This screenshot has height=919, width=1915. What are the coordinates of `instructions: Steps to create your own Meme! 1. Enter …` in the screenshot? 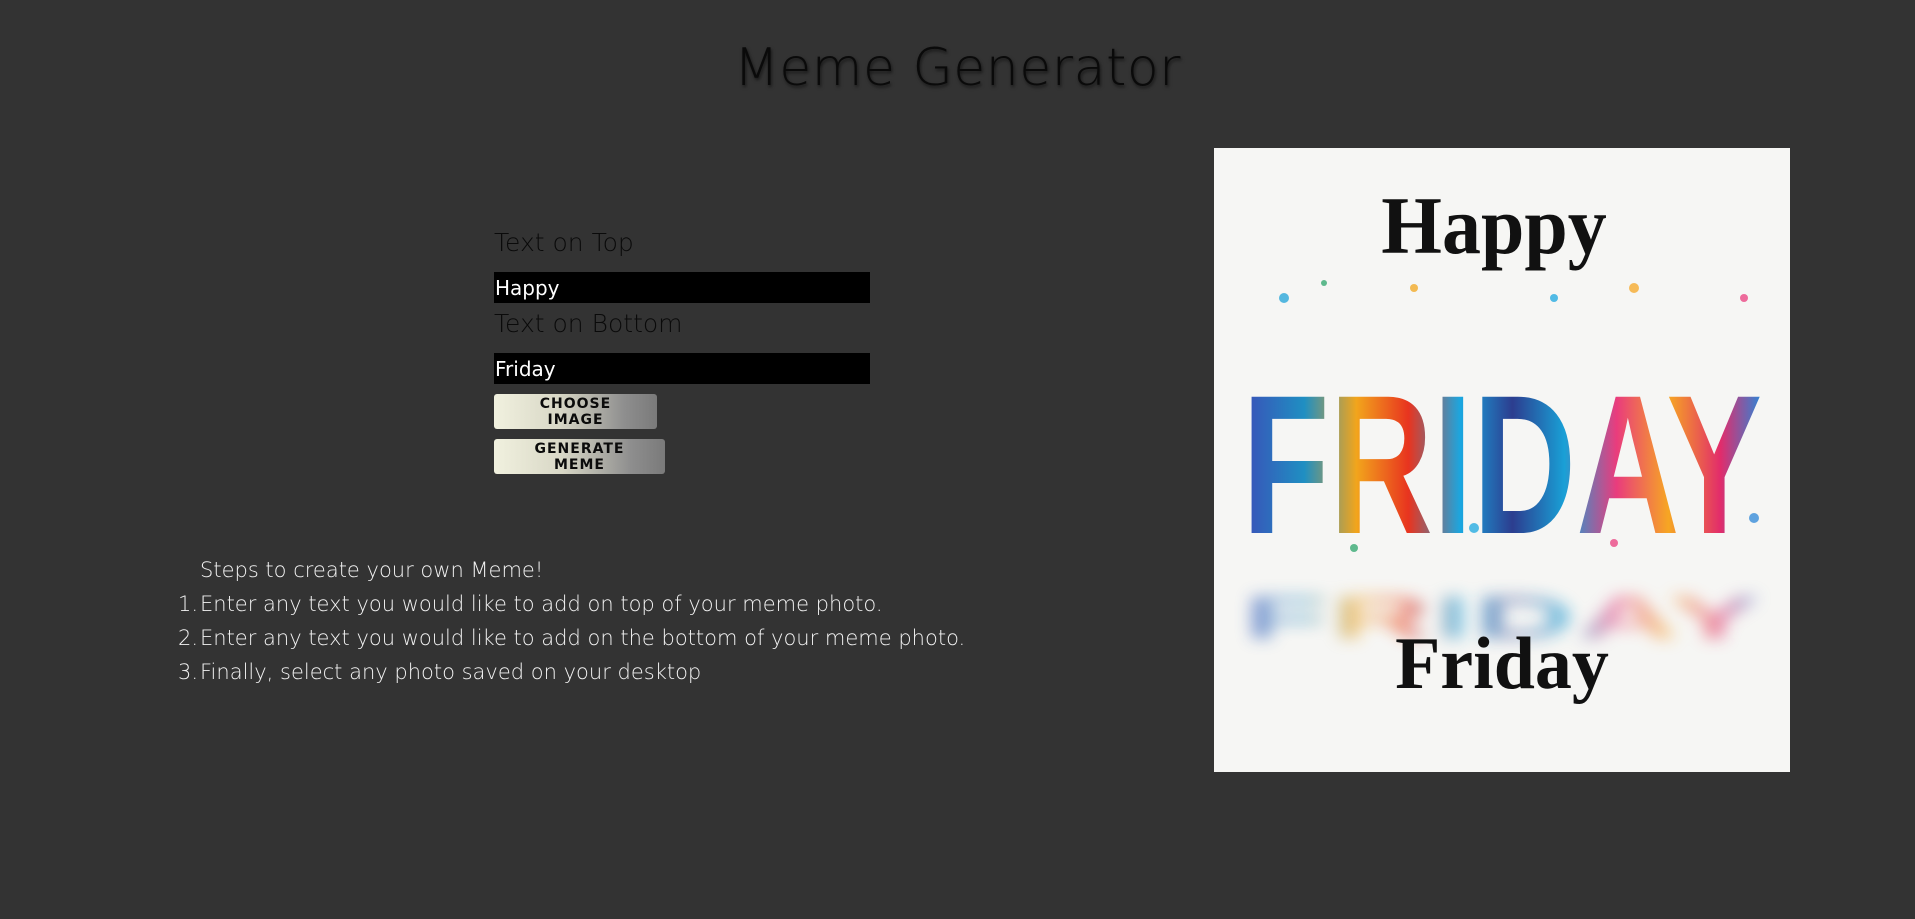 It's located at (572, 621).